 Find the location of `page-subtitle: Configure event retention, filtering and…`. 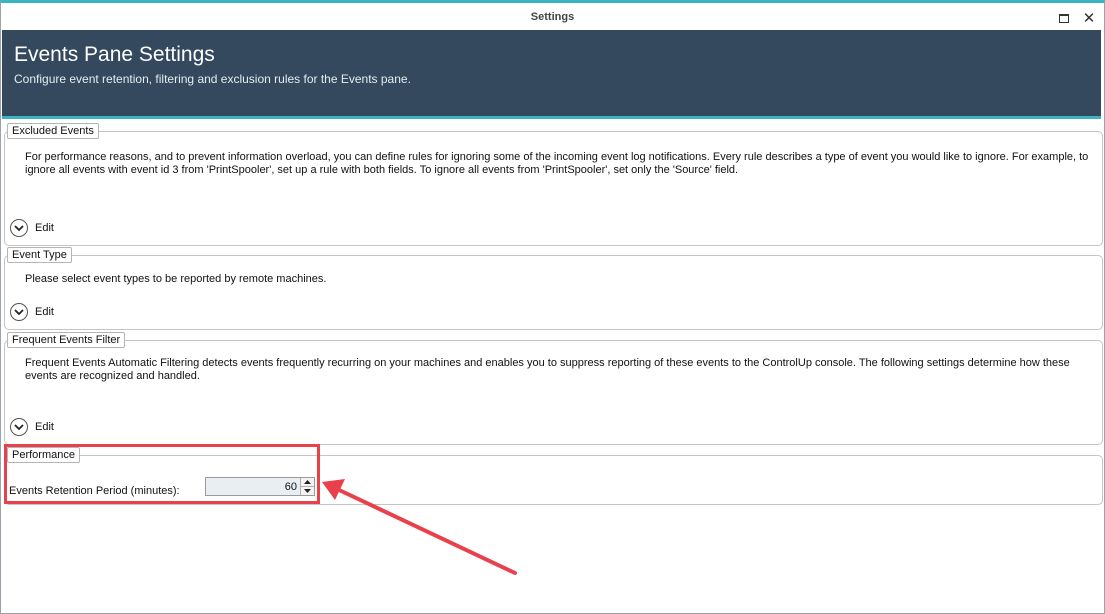

page-subtitle: Configure event retention, filtering and… is located at coordinates (212, 79).